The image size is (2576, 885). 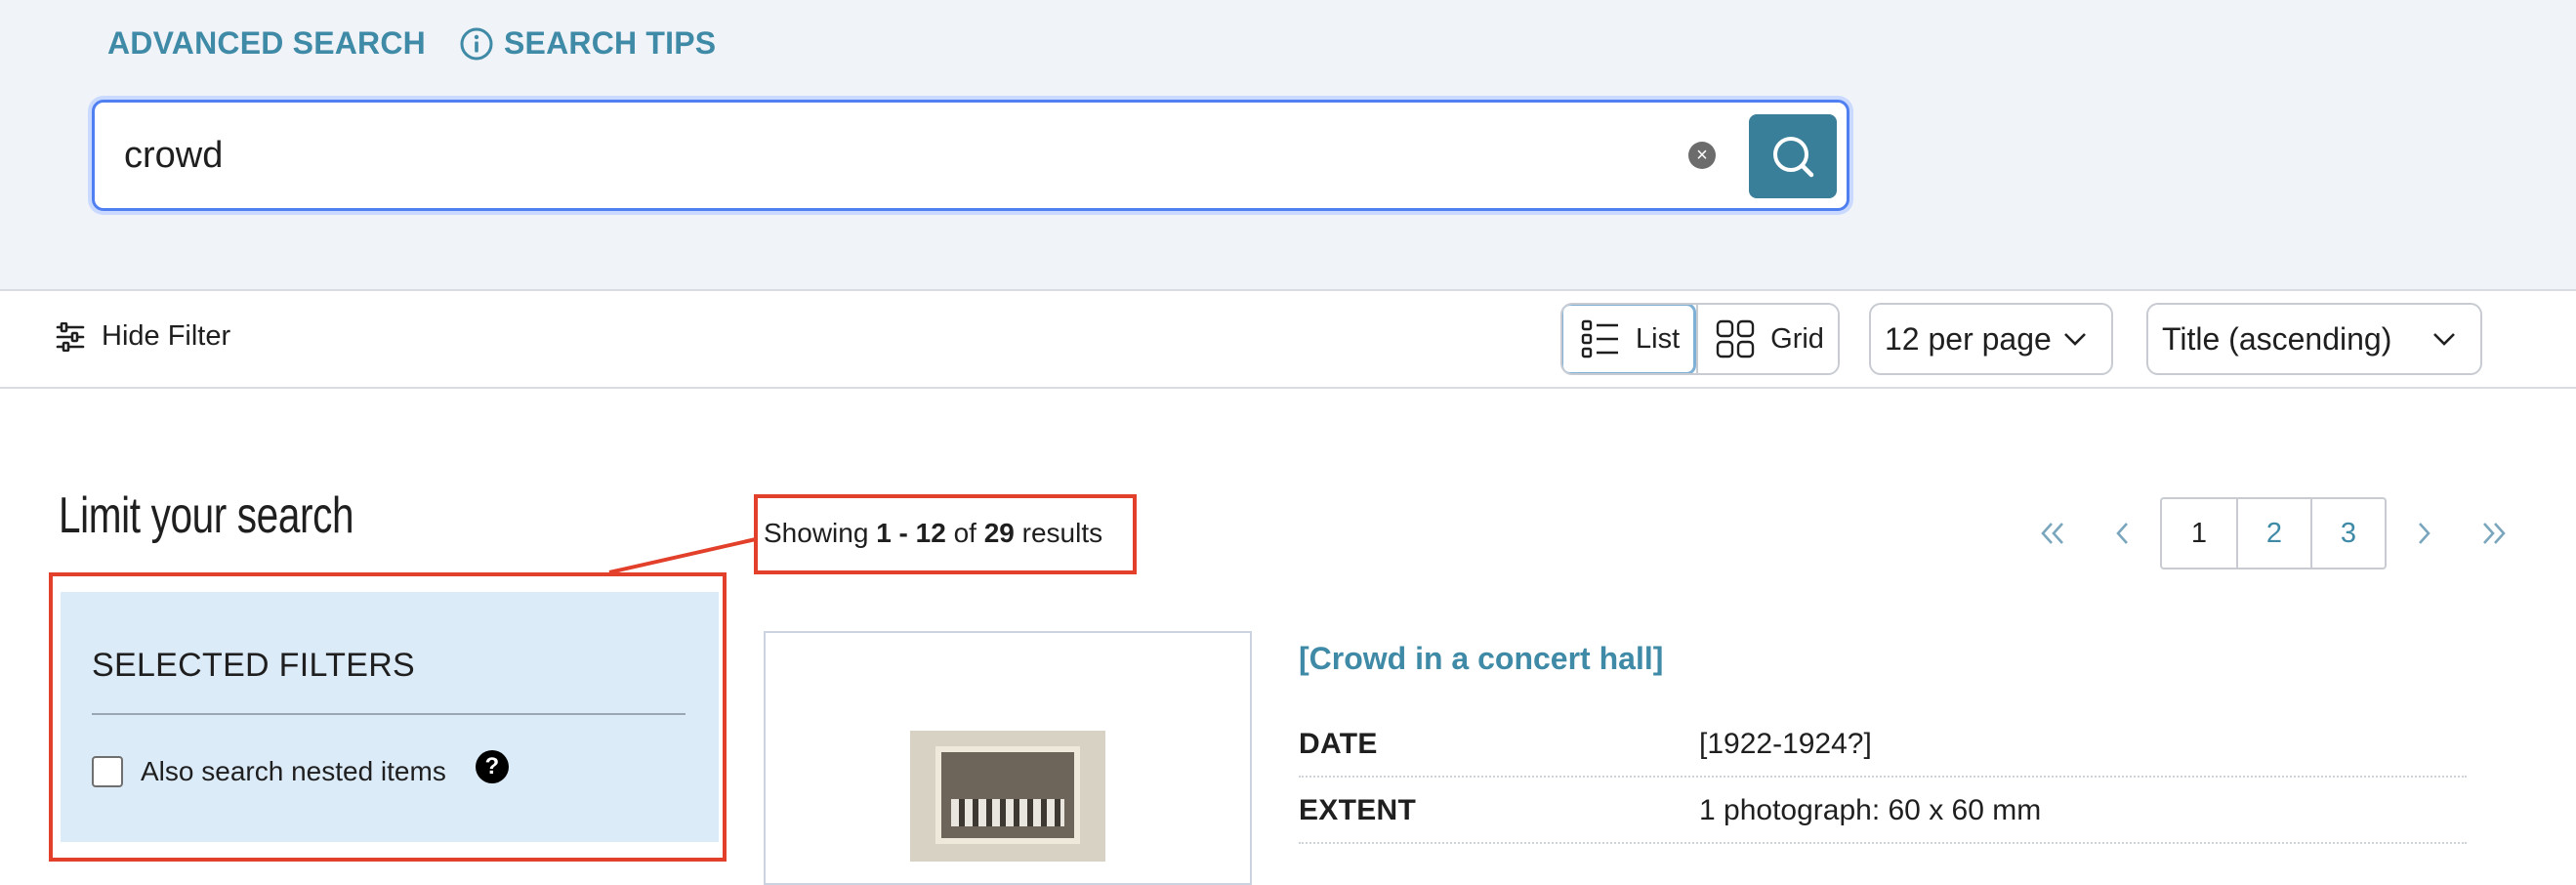 I want to click on last-page-button, so click(x=2494, y=533).